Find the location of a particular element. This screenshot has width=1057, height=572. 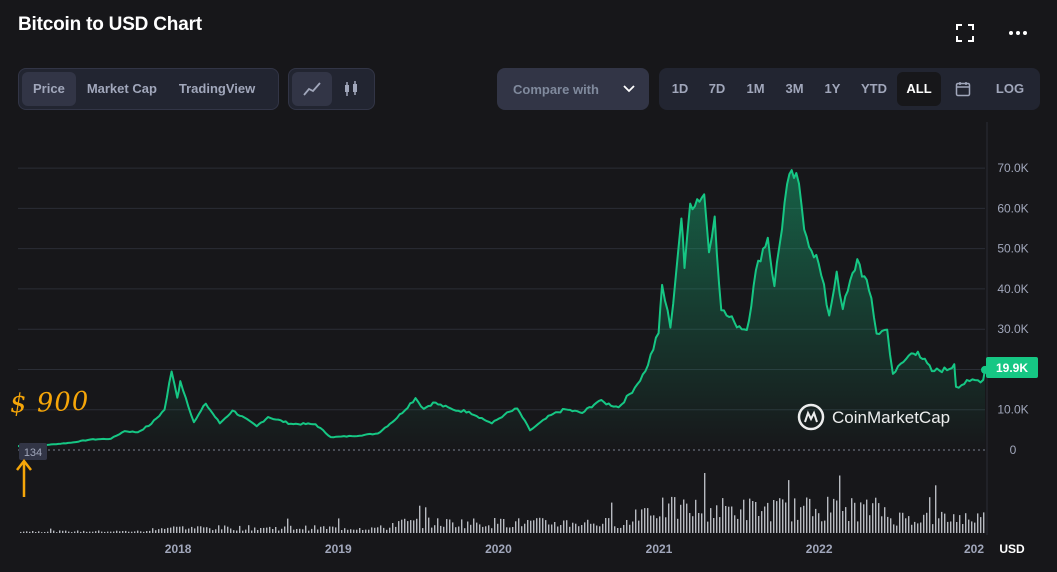

y-tick-label: 70.0K is located at coordinates (1012, 168).